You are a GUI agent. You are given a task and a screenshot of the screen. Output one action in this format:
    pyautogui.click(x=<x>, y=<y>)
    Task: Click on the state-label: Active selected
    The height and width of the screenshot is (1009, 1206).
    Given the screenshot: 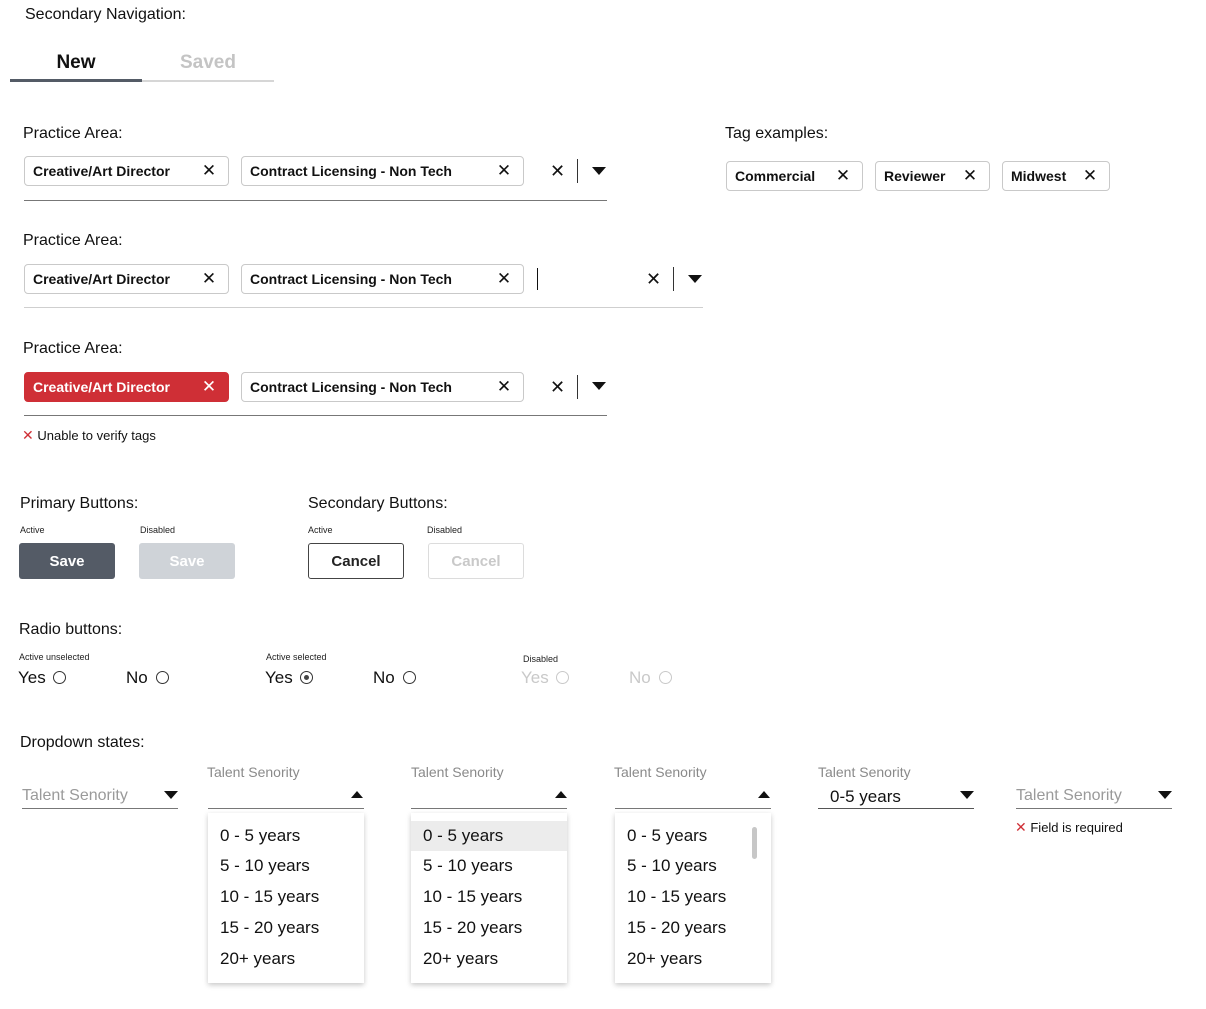 What is the action you would take?
    pyautogui.click(x=296, y=657)
    